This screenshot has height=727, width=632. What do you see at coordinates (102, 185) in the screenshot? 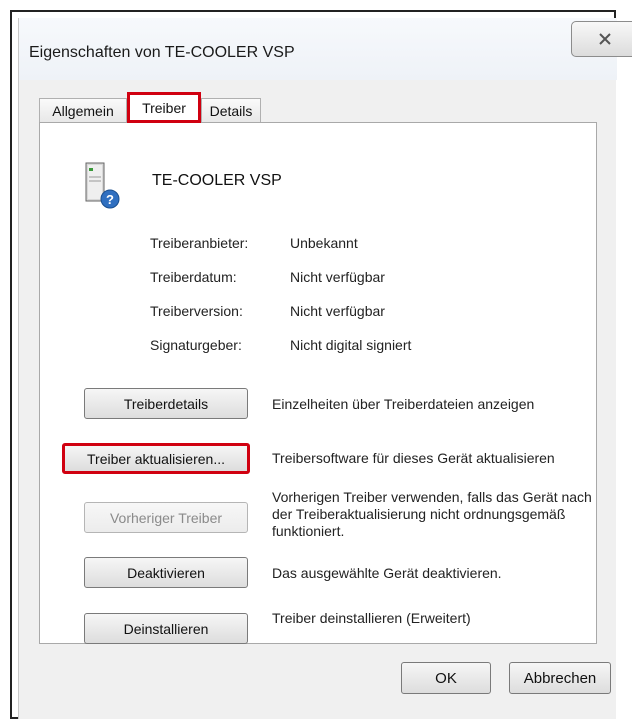
I see `device-unknown-icon: ?` at bounding box center [102, 185].